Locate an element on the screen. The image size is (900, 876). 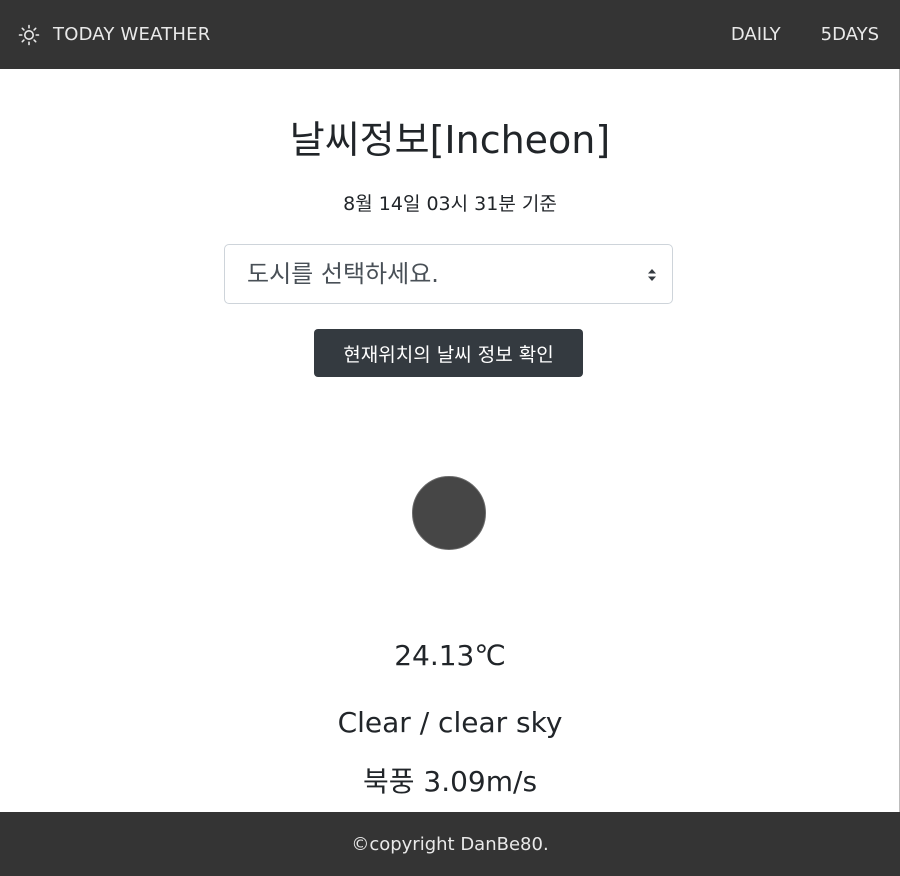
page-title: 날씨정보[Incheon] is located at coordinates (450, 140).